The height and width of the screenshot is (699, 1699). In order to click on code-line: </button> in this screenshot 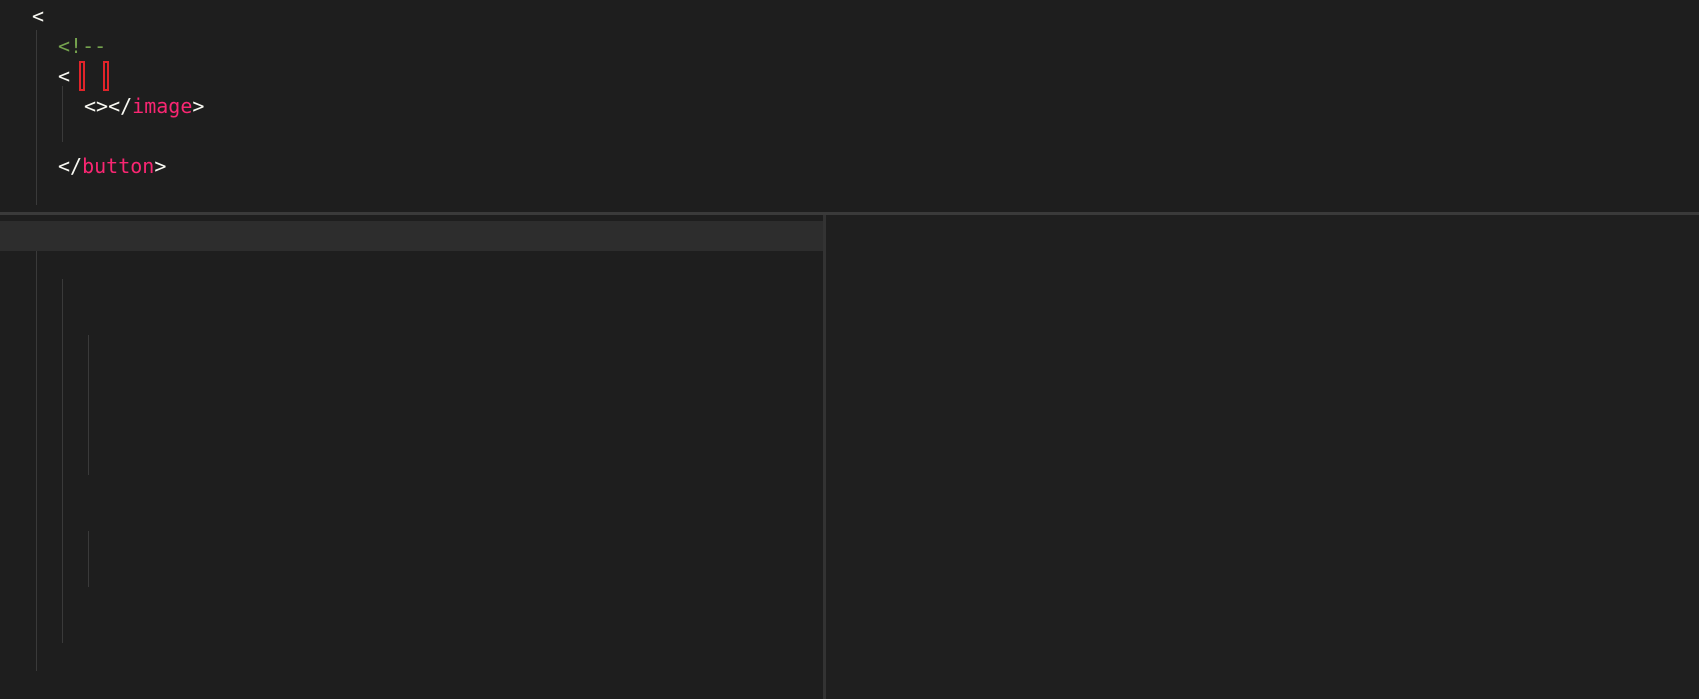, I will do `click(112, 166)`.